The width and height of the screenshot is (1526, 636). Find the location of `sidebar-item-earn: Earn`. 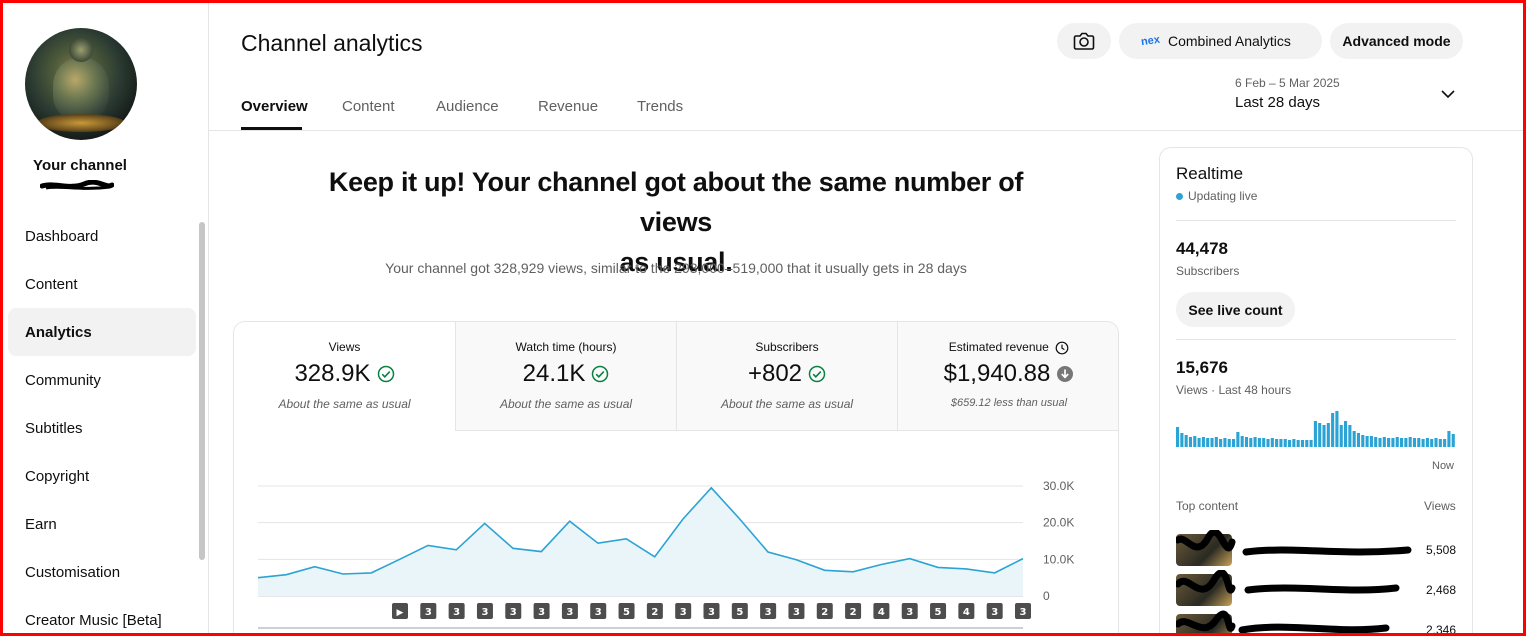

sidebar-item-earn: Earn is located at coordinates (102, 524).